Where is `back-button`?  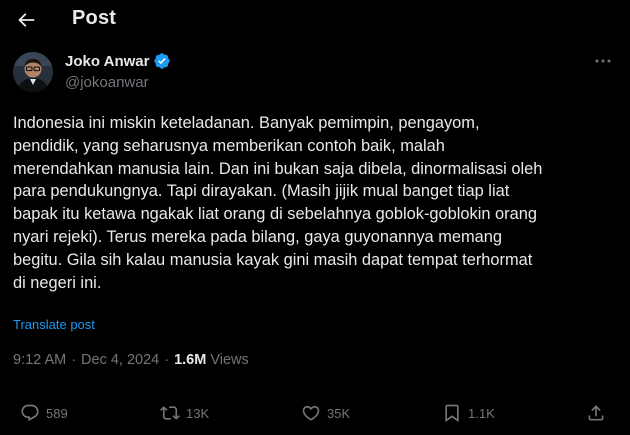 back-button is located at coordinates (26, 20).